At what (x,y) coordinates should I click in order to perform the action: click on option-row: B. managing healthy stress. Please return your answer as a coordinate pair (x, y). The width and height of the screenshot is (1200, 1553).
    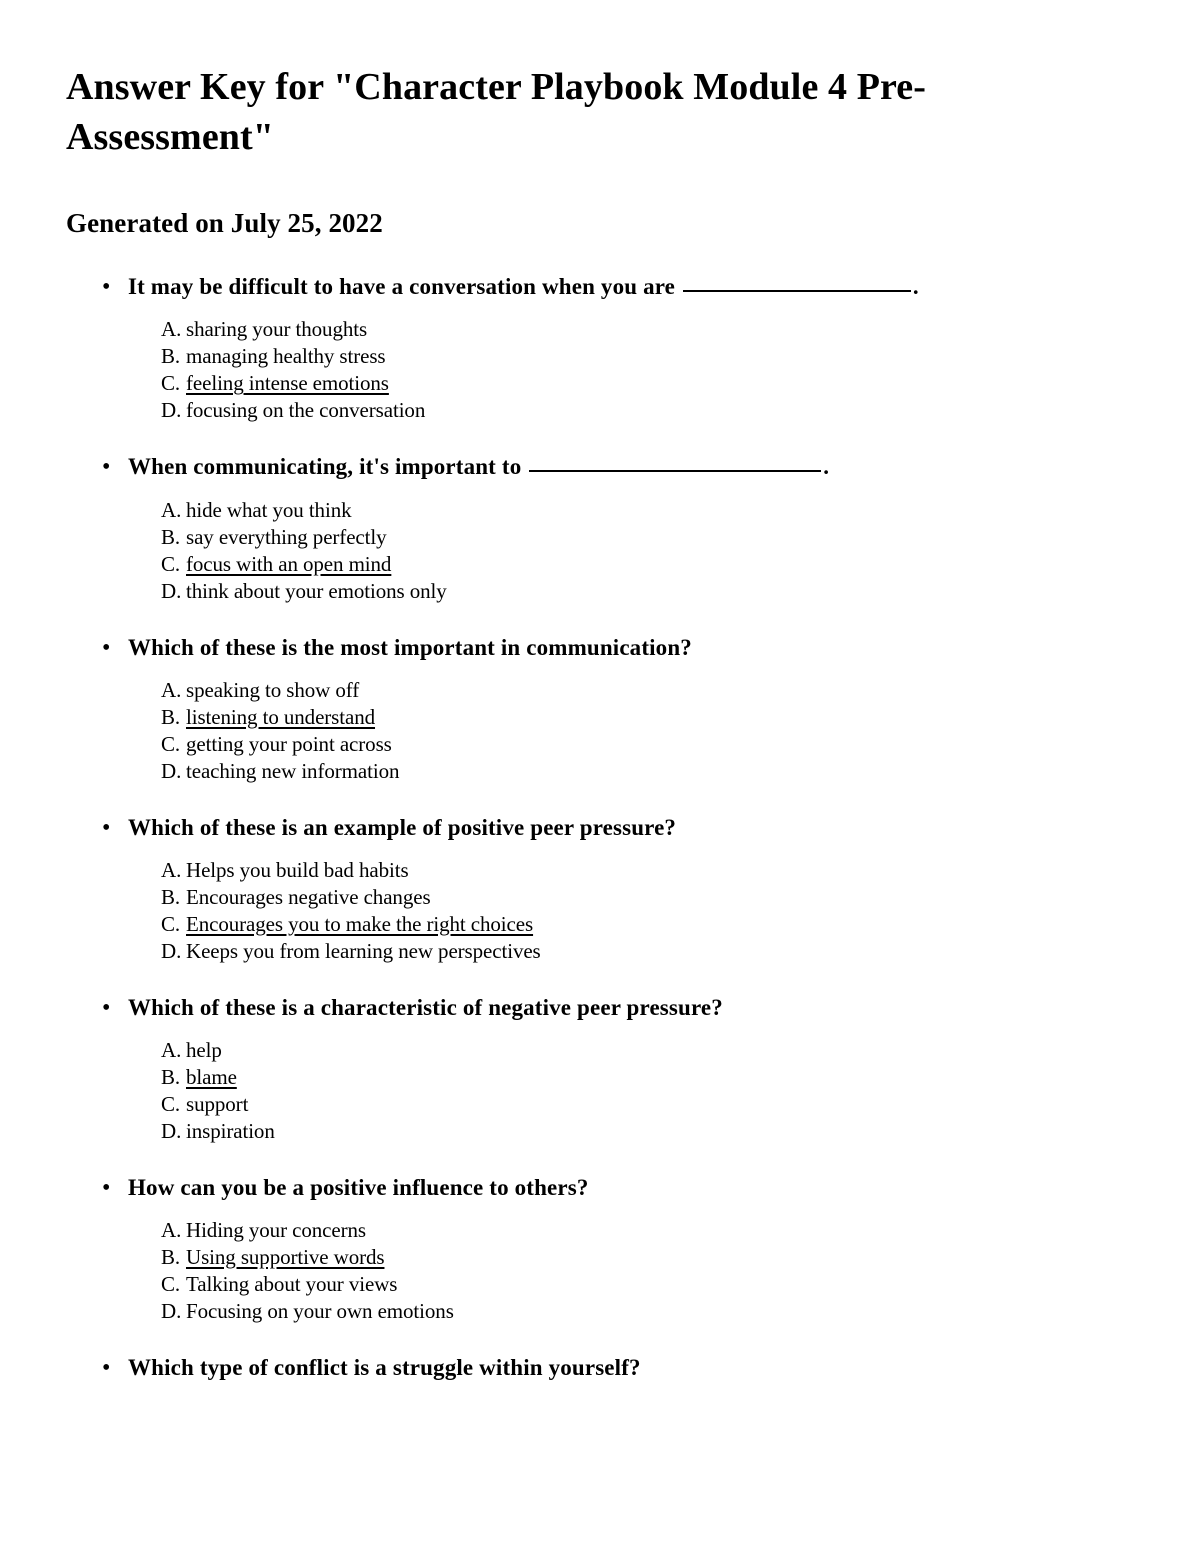
    Looking at the image, I should click on (645, 356).